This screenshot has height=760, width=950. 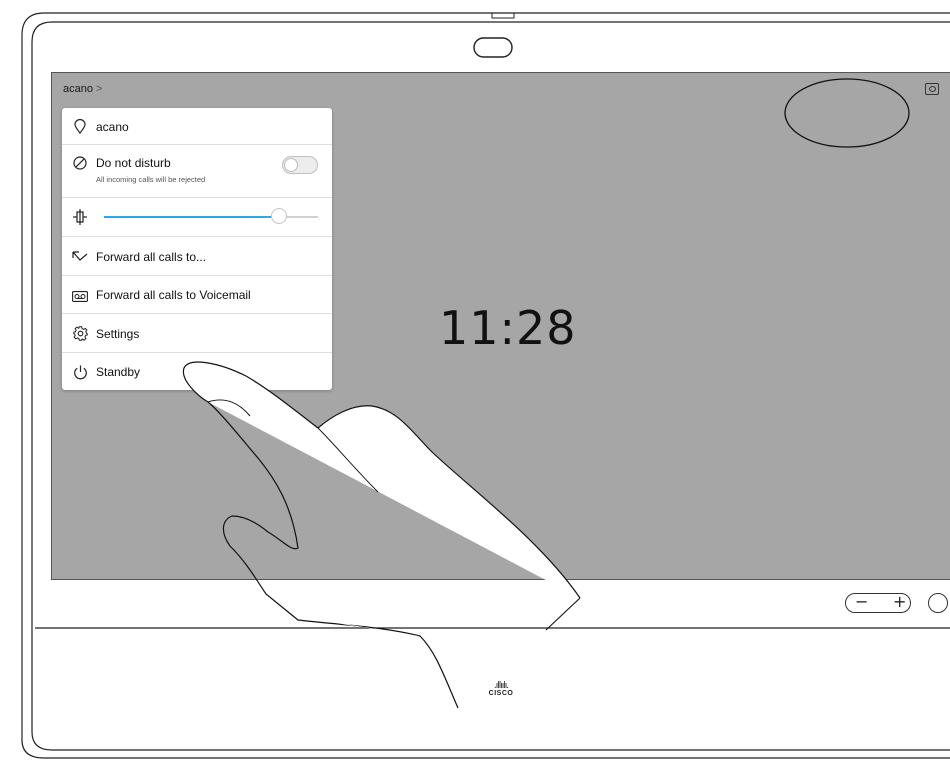 What do you see at coordinates (847, 113) in the screenshot?
I see `highlight-circle` at bounding box center [847, 113].